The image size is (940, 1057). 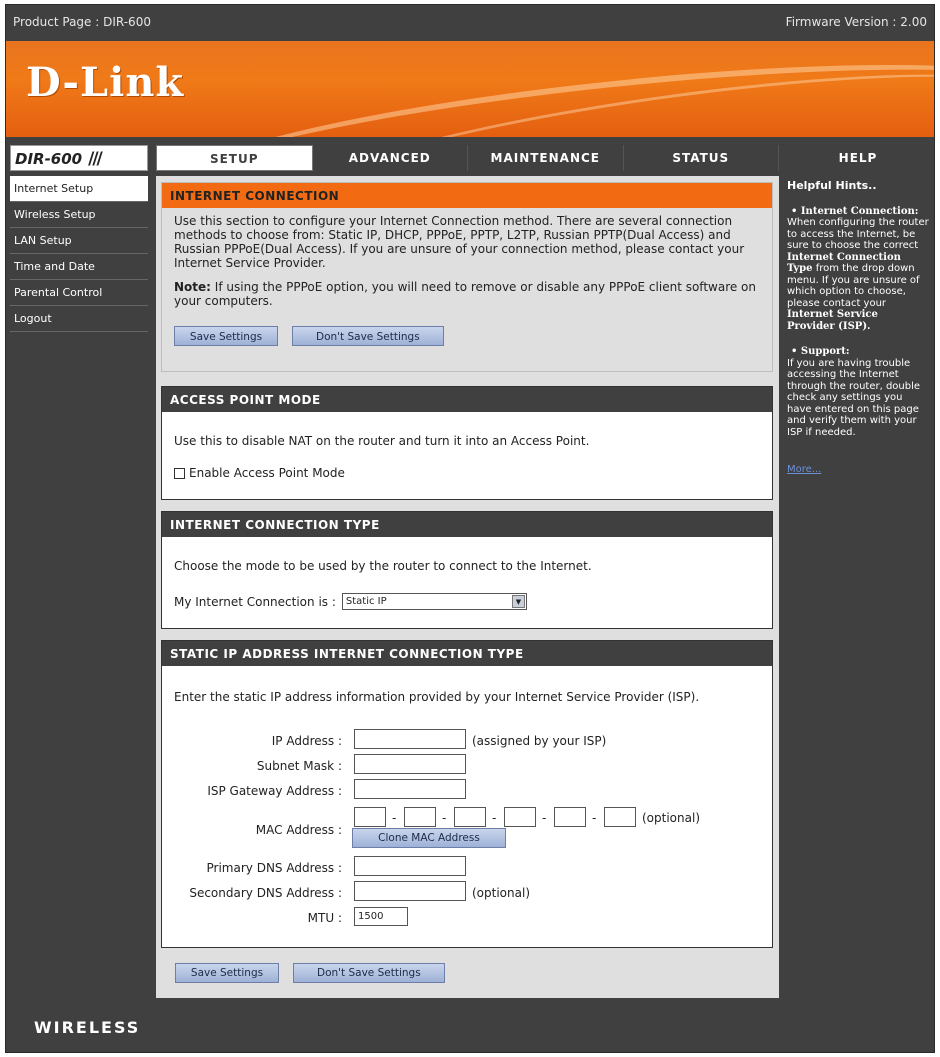 I want to click on tab-maintenance: MAINTENANCE, so click(x=546, y=158).